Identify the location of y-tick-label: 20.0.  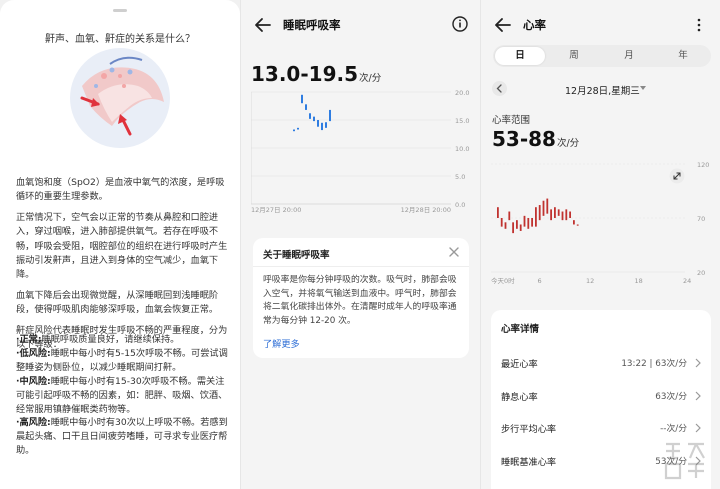
(462, 93).